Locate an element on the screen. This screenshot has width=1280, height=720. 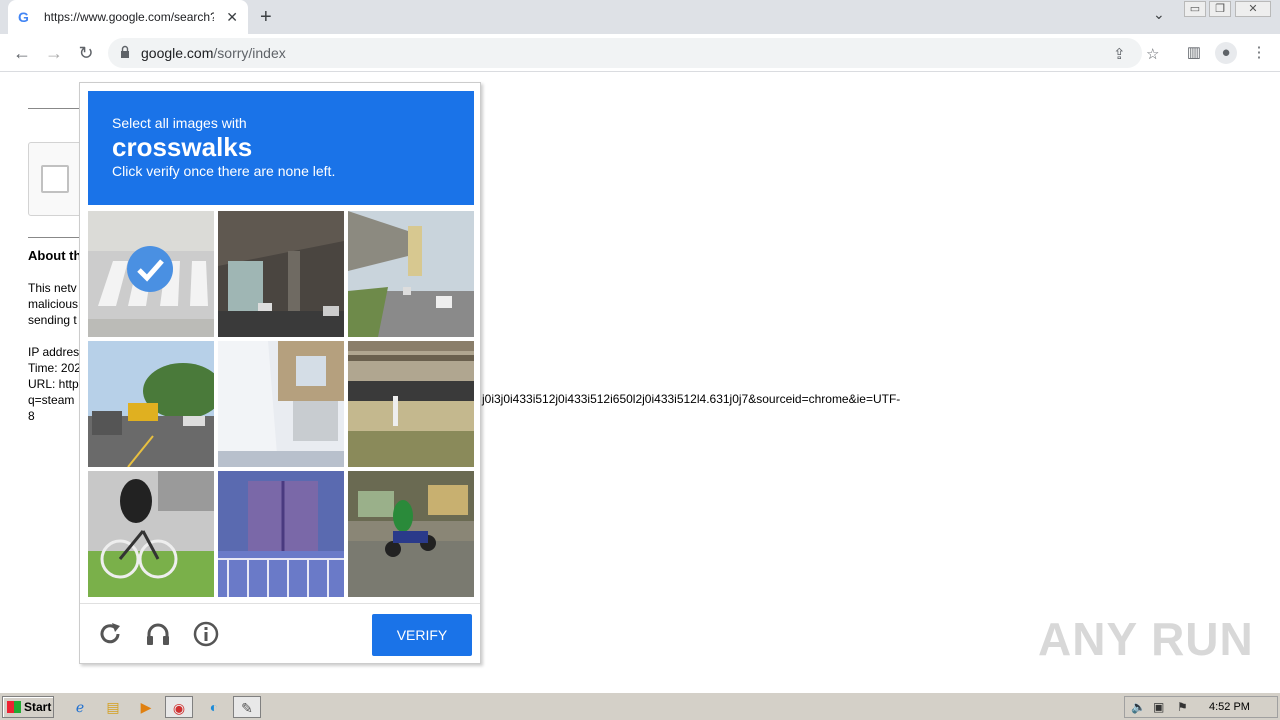
back-icon: ← is located at coordinates (22, 53).